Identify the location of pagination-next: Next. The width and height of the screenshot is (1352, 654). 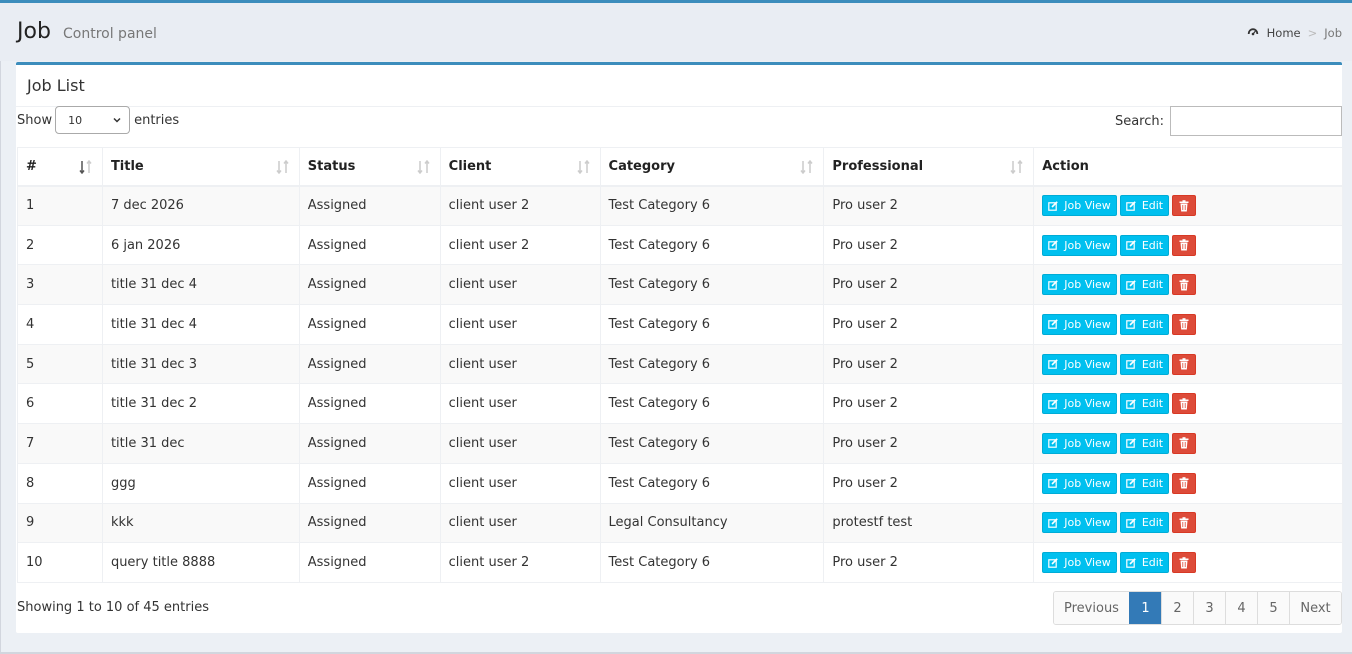
(1315, 608).